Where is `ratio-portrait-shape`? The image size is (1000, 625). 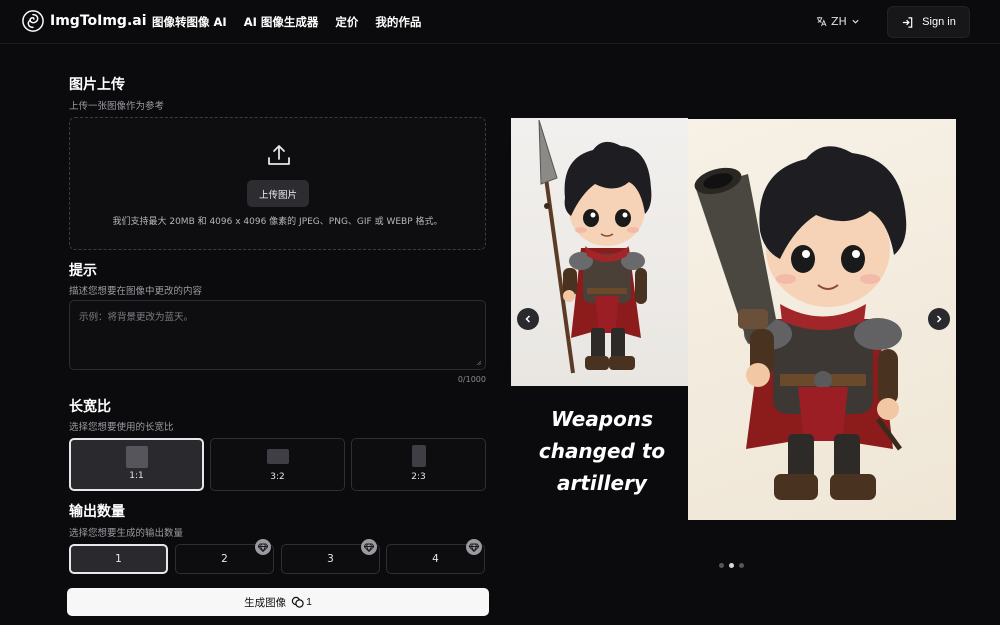 ratio-portrait-shape is located at coordinates (419, 456).